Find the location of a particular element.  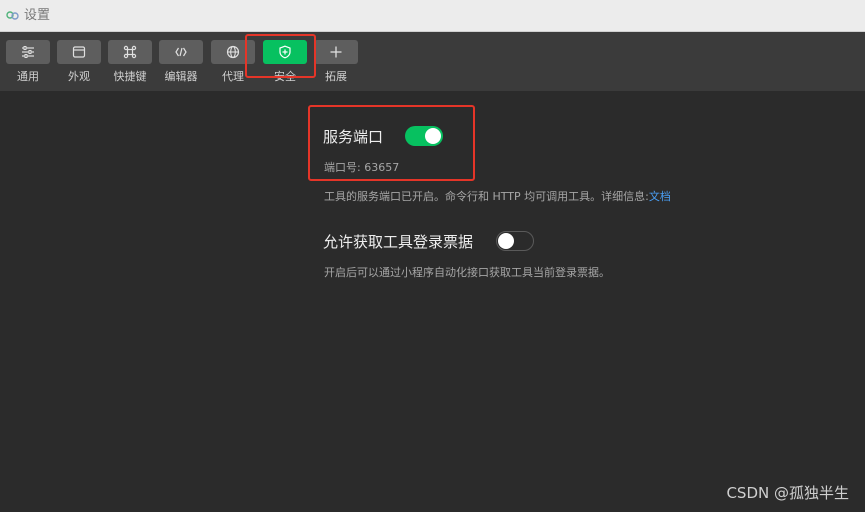

code-brackets-icon is located at coordinates (181, 52).